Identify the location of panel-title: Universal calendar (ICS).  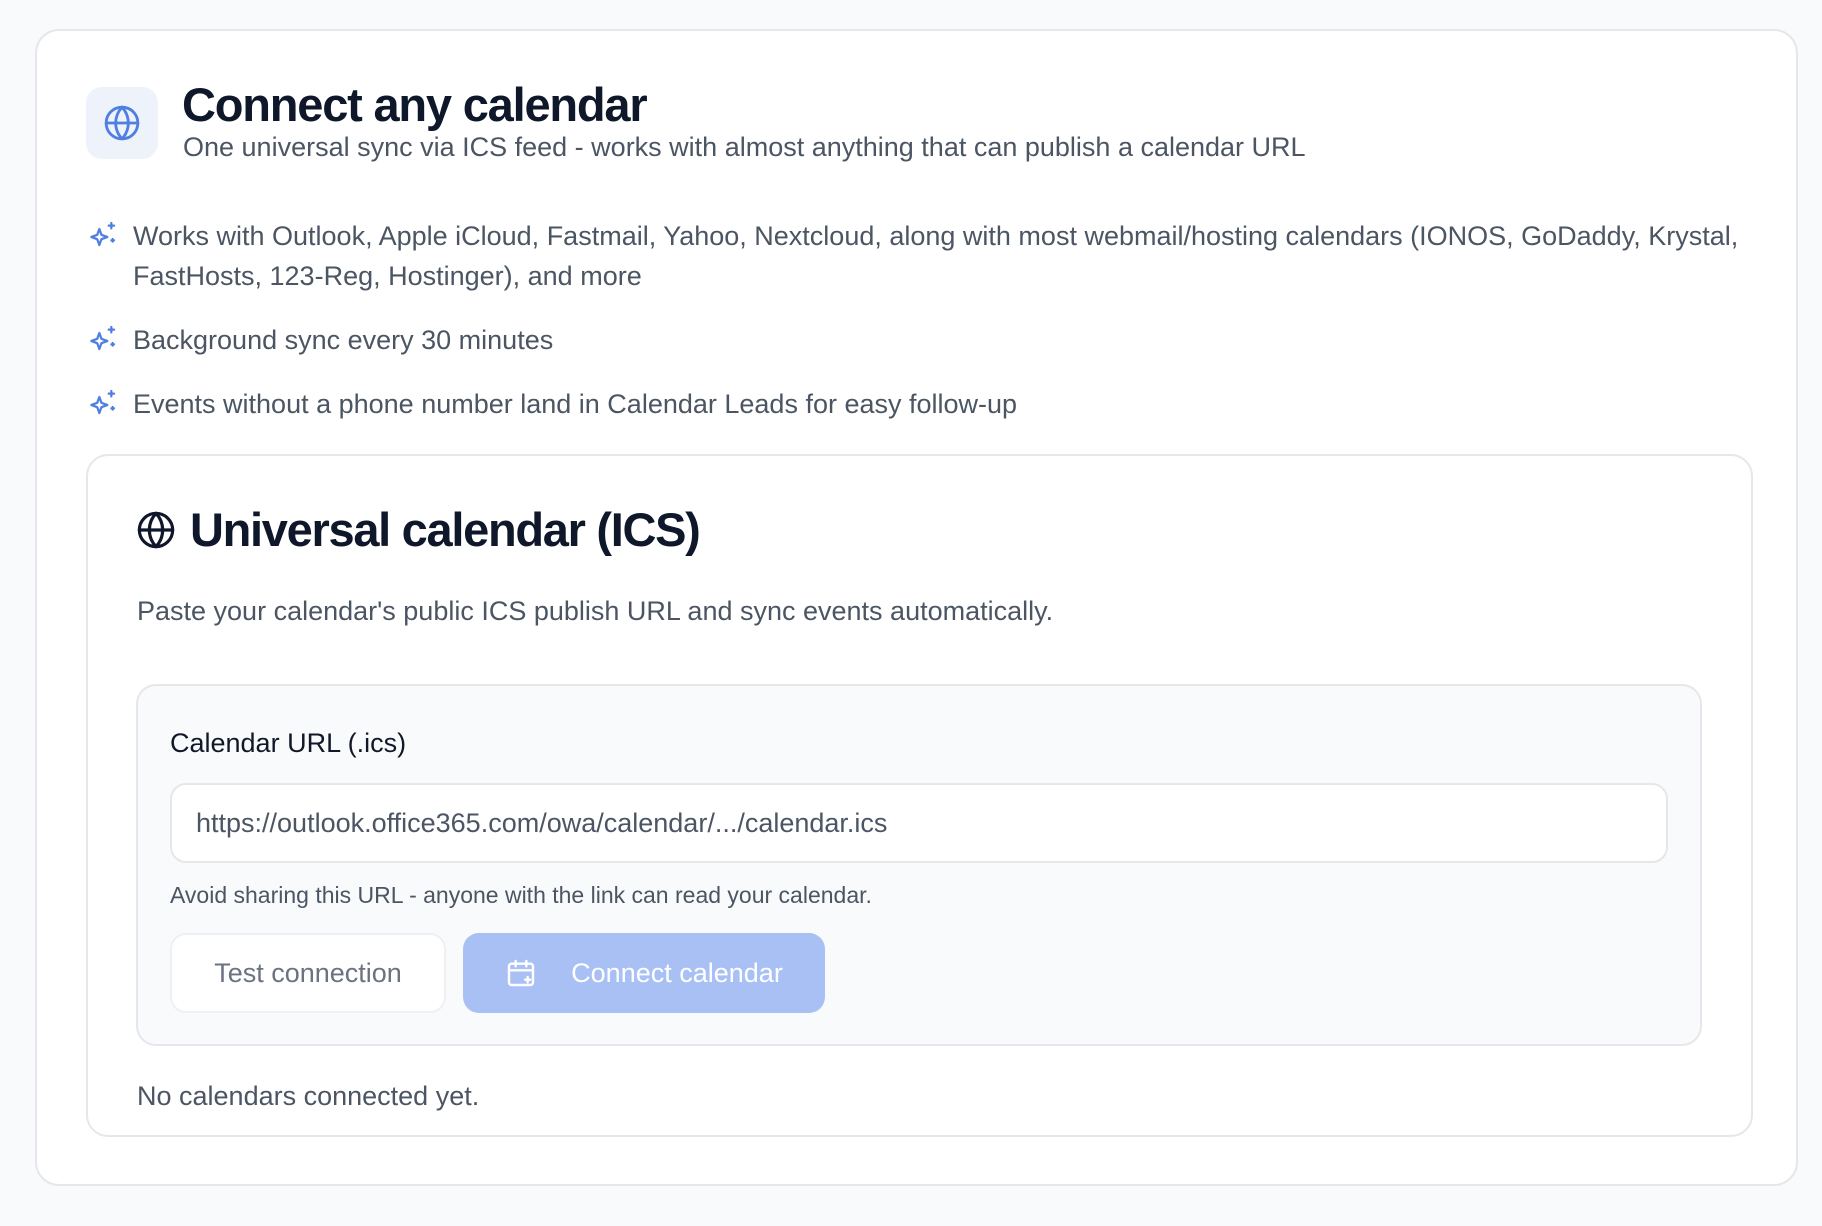
(445, 529).